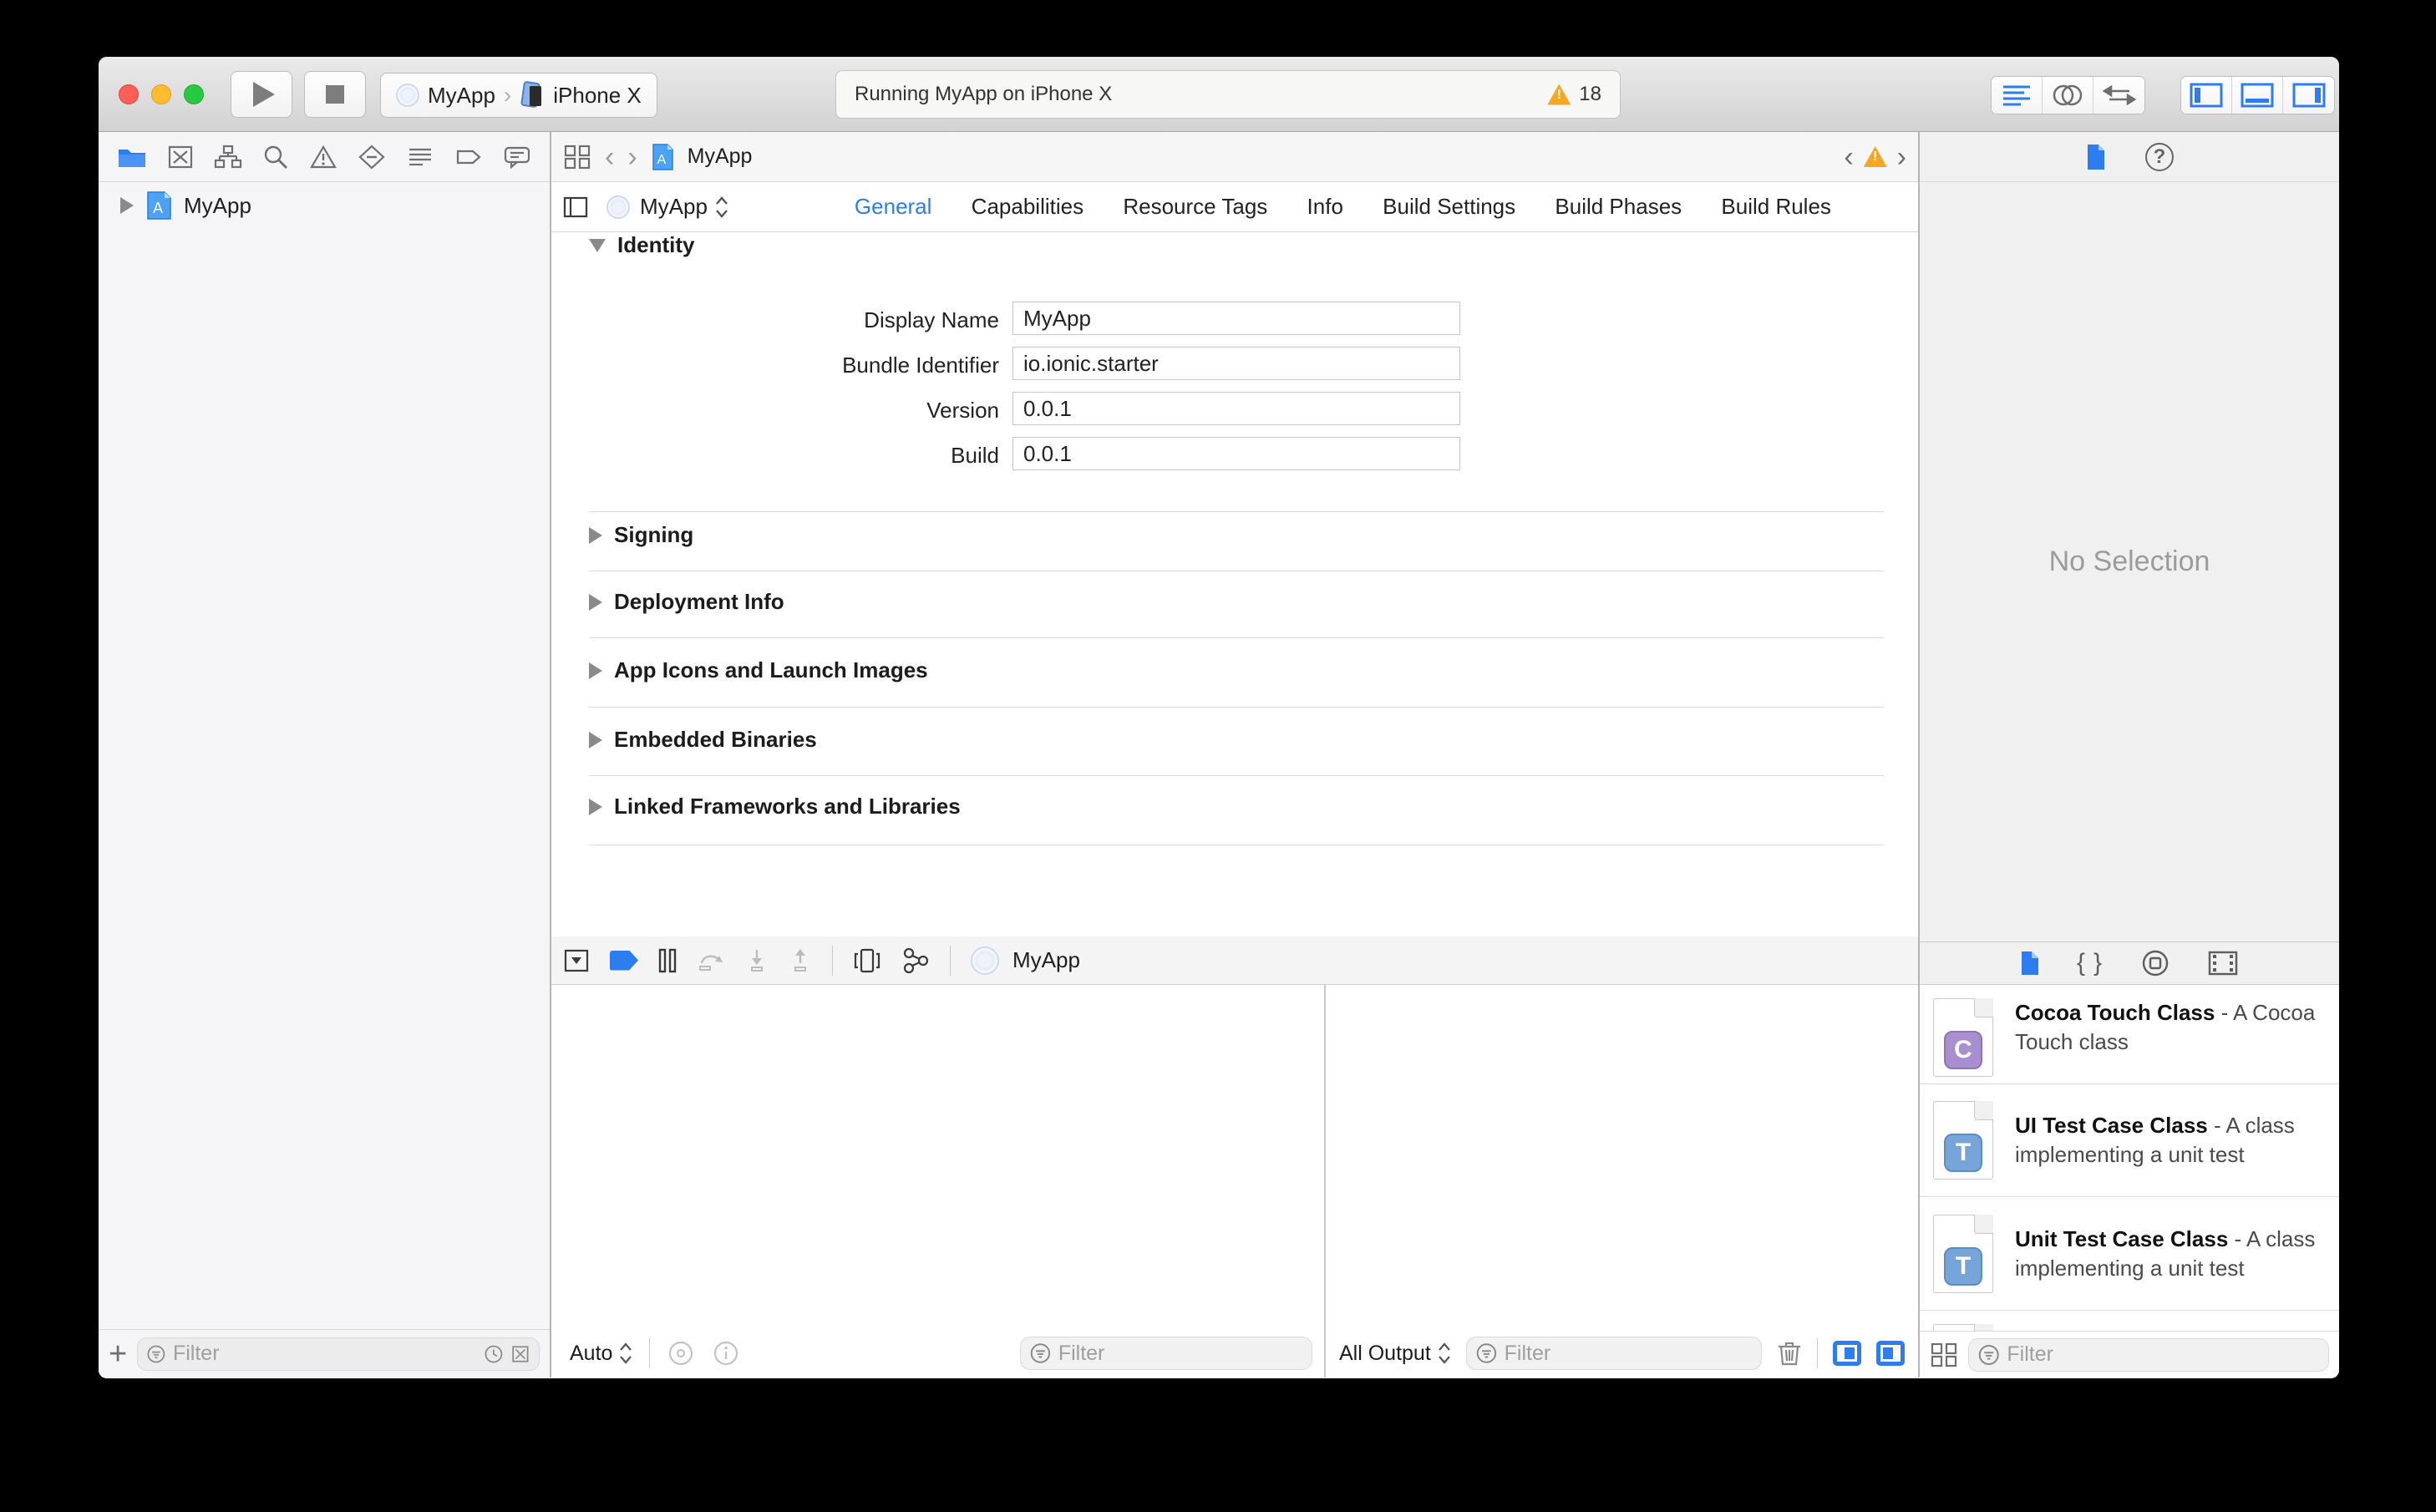  Describe the element at coordinates (1622, 1157) in the screenshot. I see `console-view` at that location.